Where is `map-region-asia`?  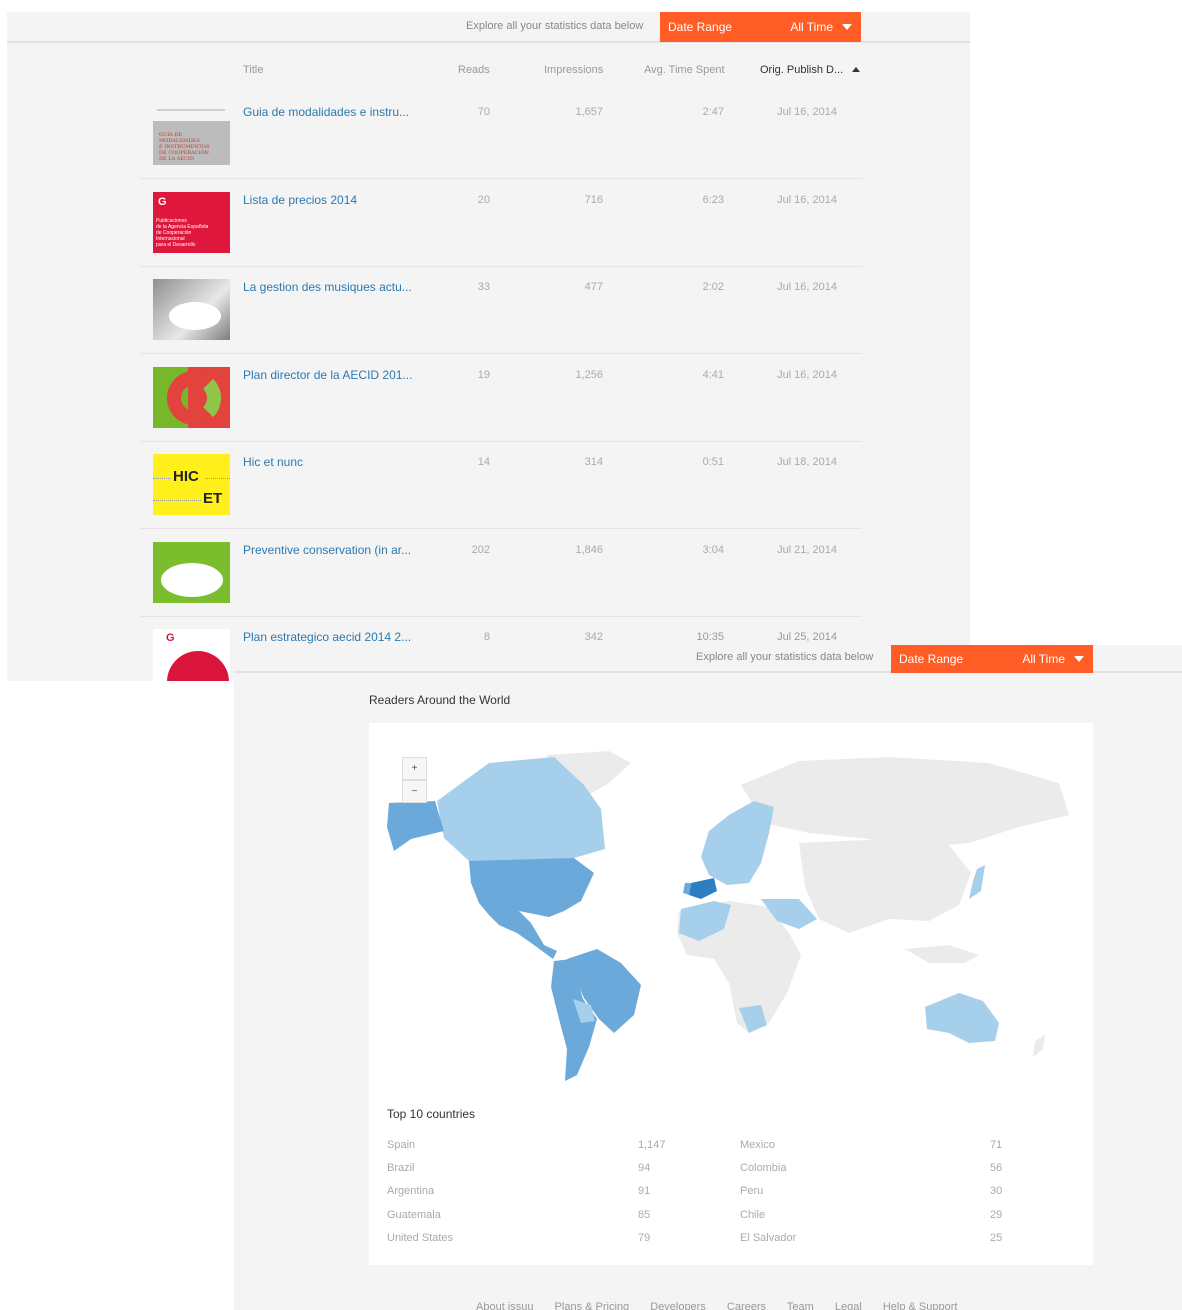
map-region-asia is located at coordinates (885, 886).